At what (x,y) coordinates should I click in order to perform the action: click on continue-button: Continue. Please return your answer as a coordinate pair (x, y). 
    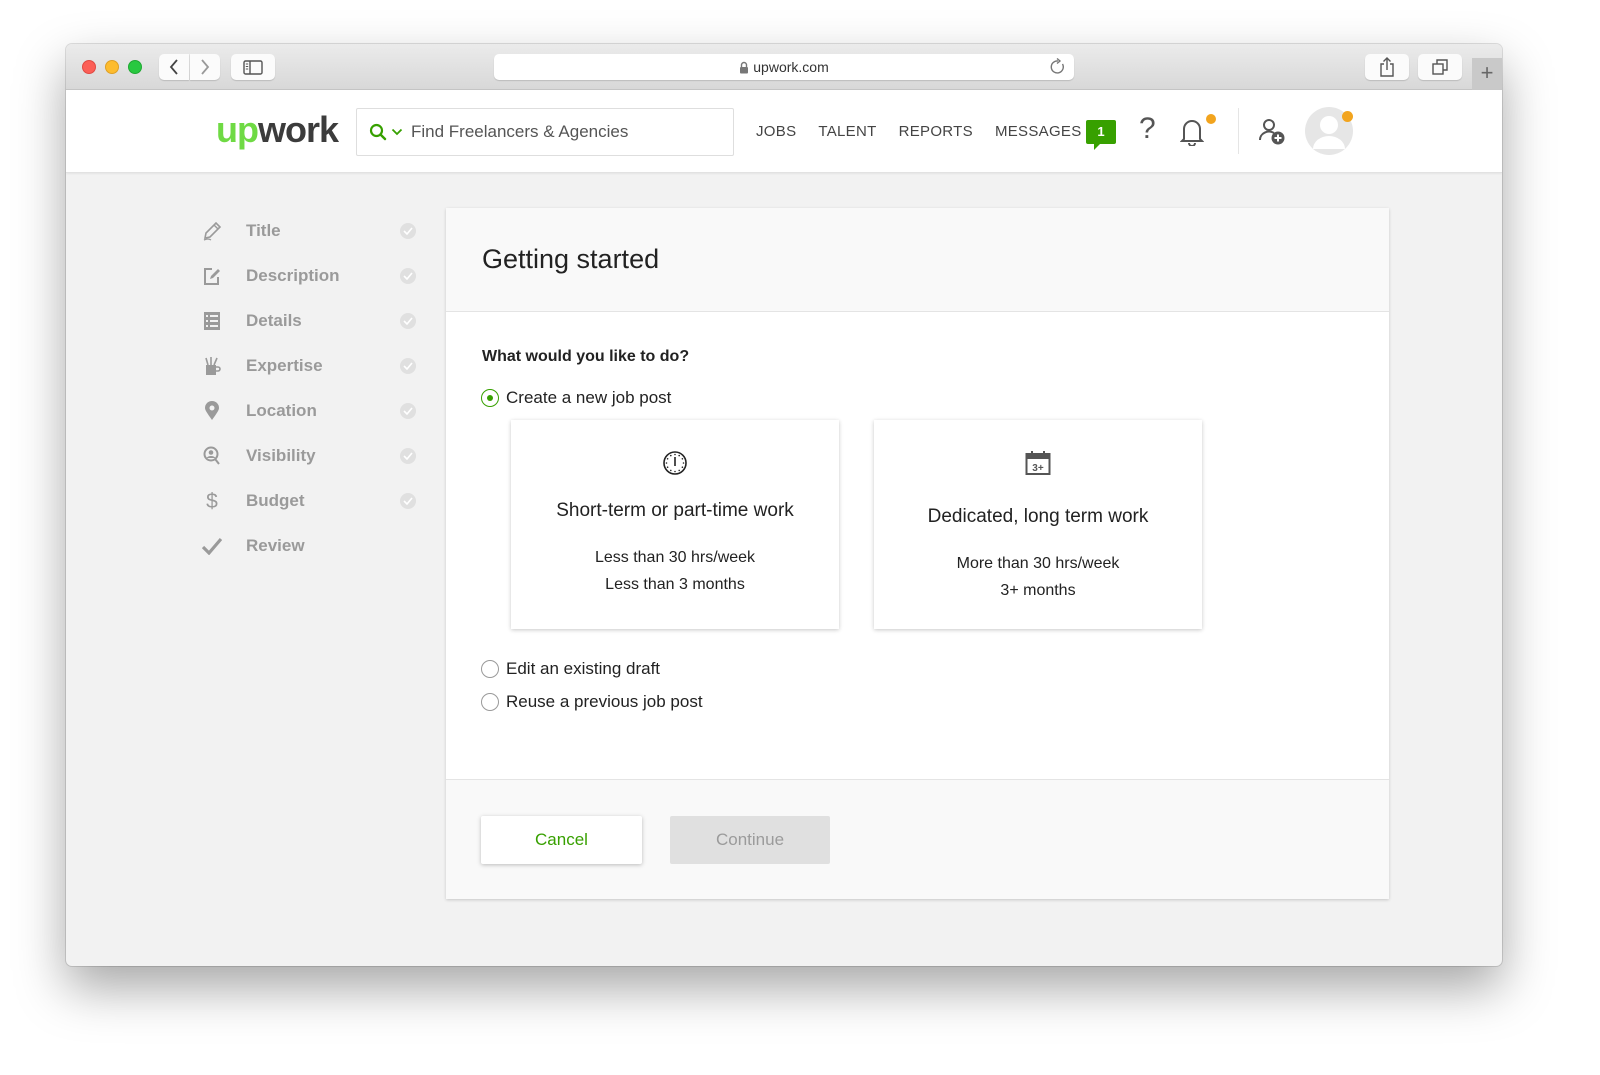
    Looking at the image, I should click on (750, 840).